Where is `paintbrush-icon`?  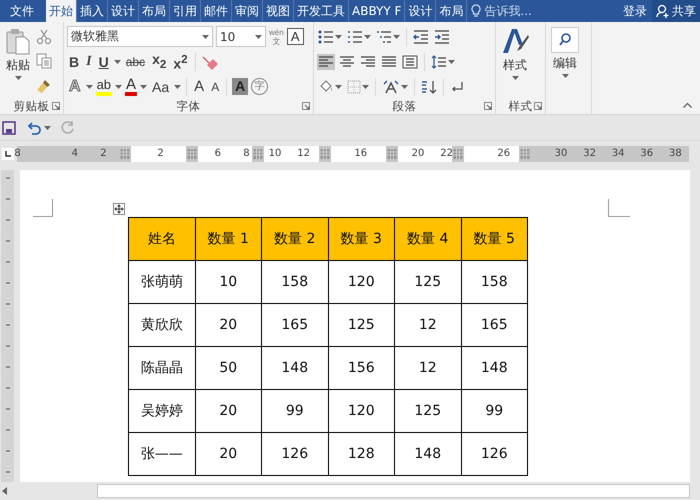 paintbrush-icon is located at coordinates (44, 86).